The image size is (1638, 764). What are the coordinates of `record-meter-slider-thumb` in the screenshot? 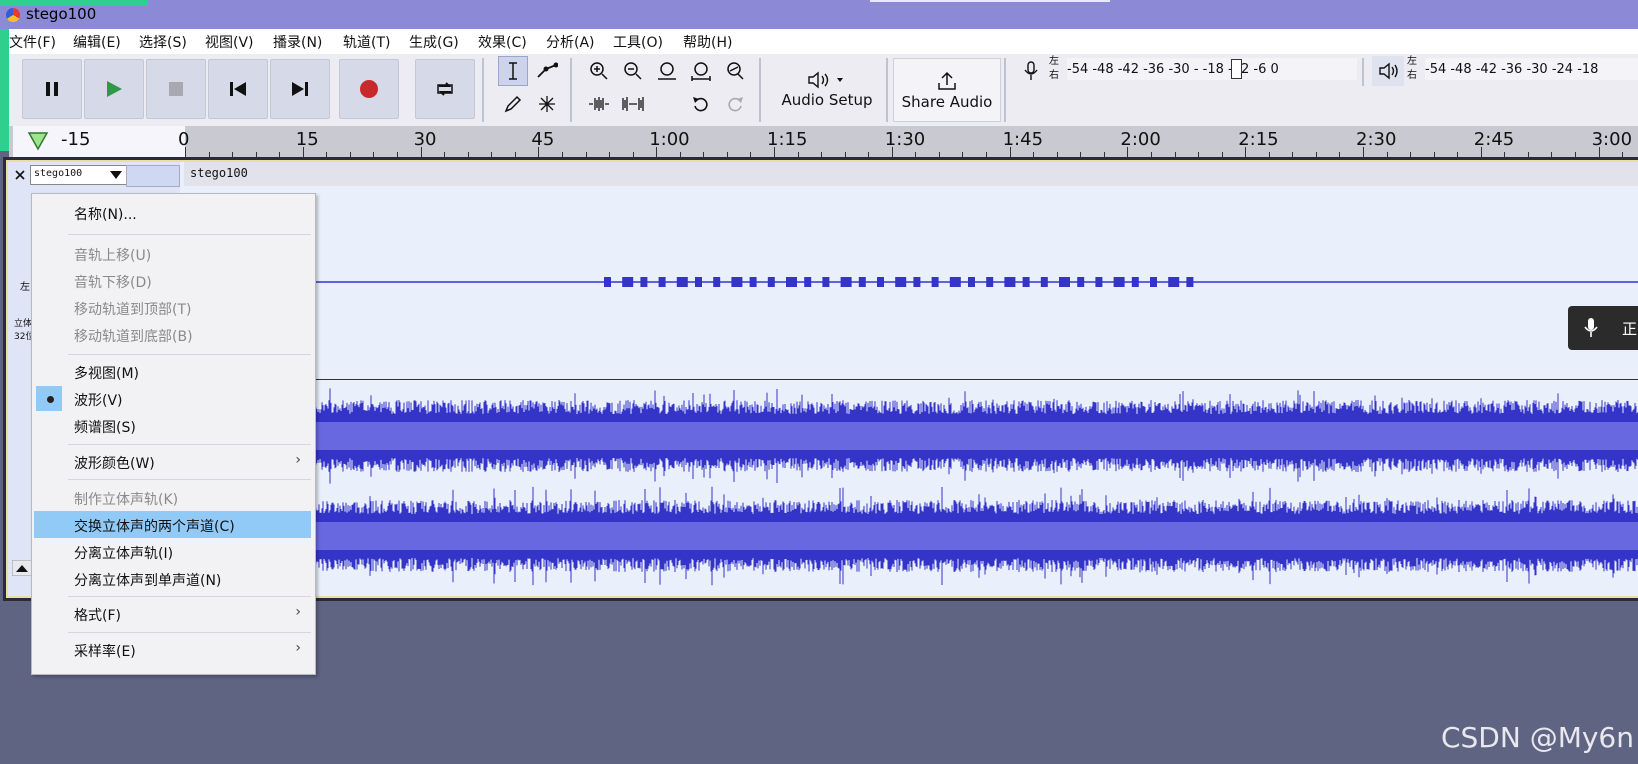 It's located at (1236, 69).